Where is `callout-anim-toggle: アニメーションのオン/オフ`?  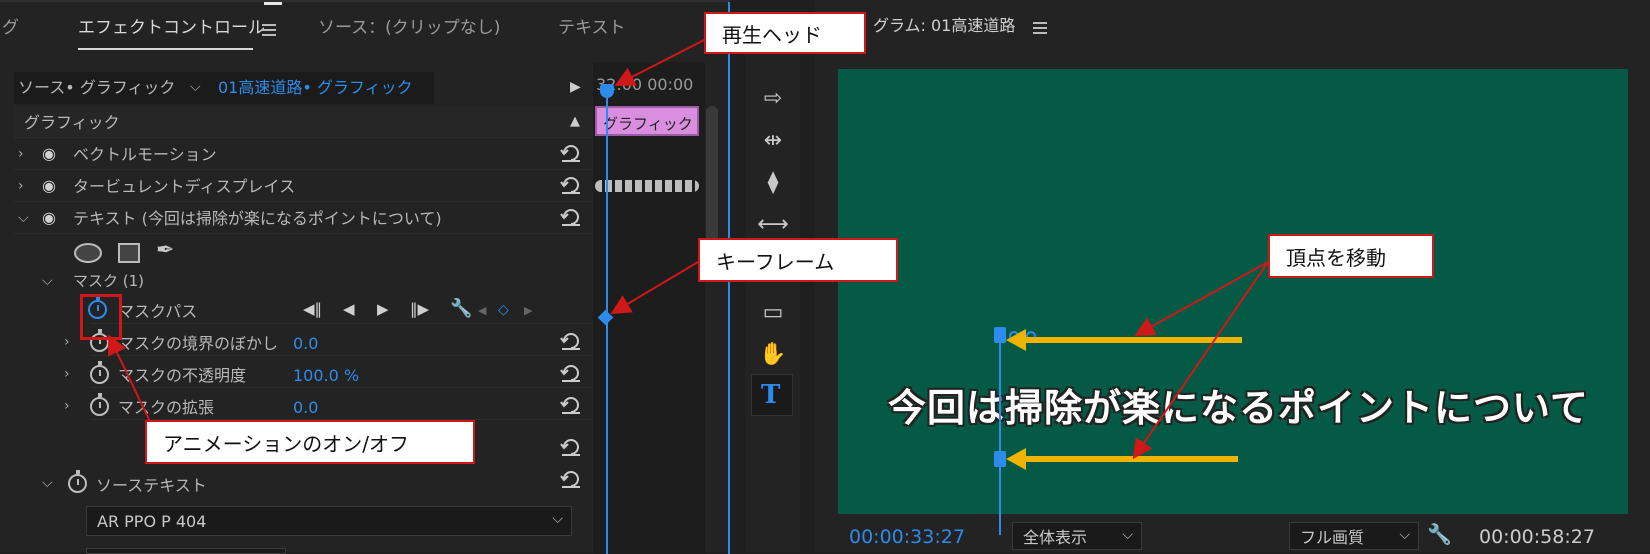 callout-anim-toggle: アニメーションのオン/オフ is located at coordinates (310, 442).